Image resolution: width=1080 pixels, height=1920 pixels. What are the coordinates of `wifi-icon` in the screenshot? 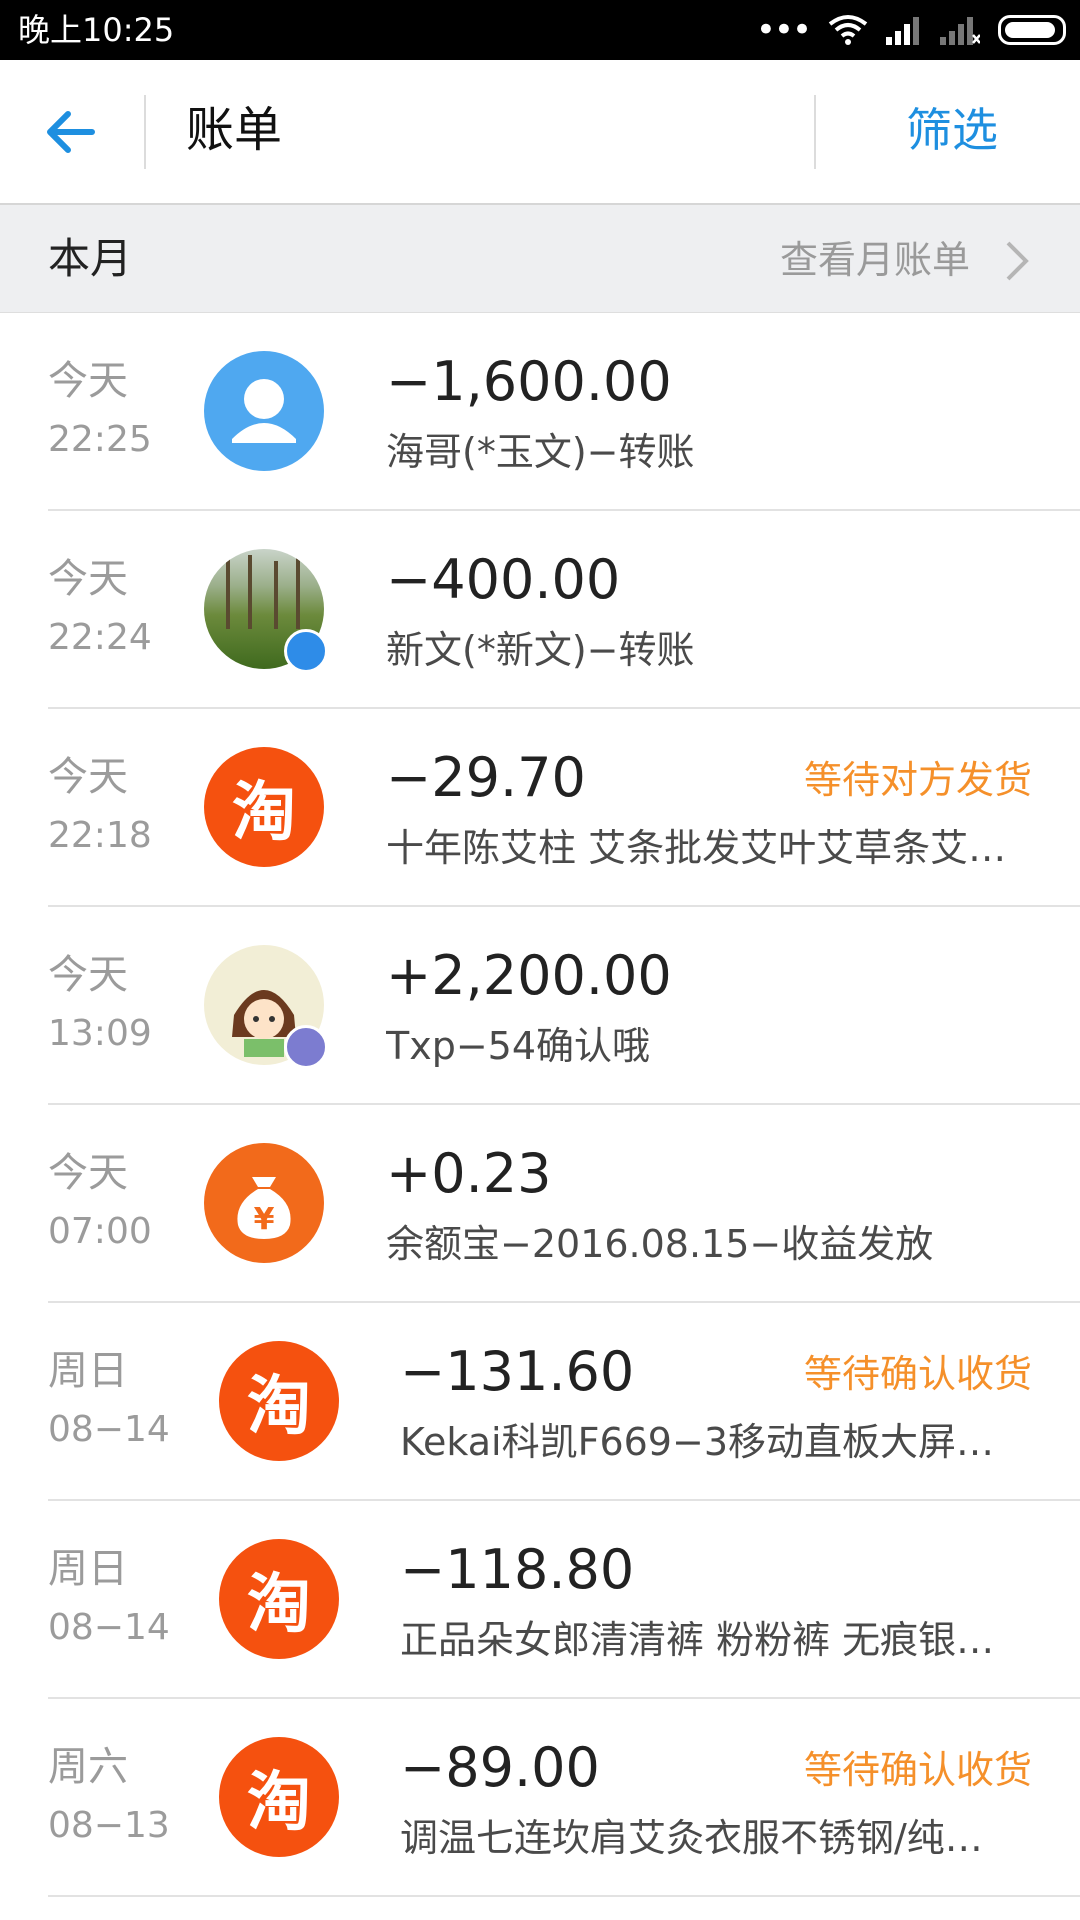 It's located at (848, 30).